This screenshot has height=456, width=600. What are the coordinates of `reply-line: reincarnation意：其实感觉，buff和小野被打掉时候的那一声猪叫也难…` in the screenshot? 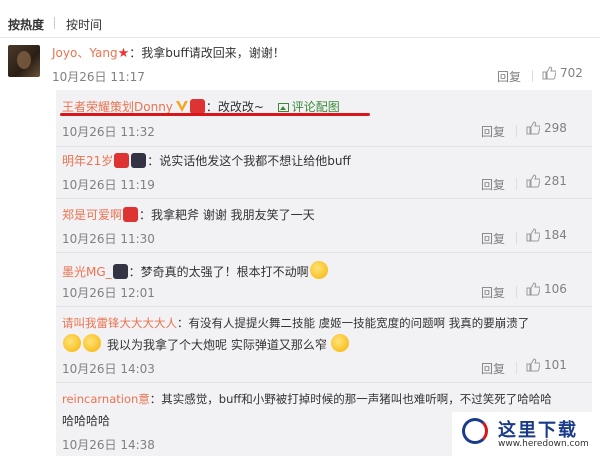 It's located at (307, 399).